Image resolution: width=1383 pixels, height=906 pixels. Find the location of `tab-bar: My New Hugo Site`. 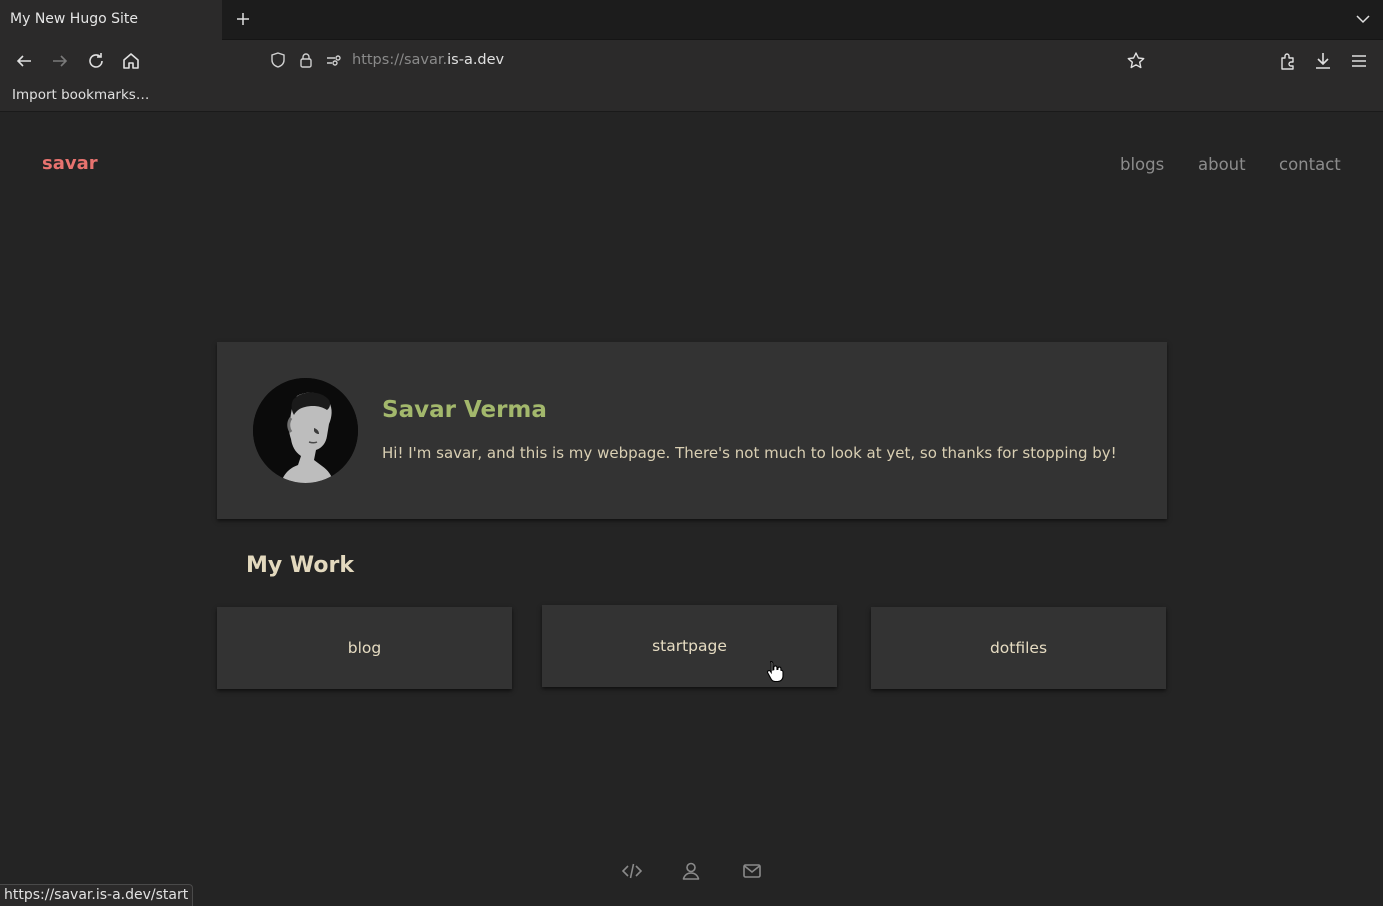

tab-bar: My New Hugo Site is located at coordinates (691, 20).